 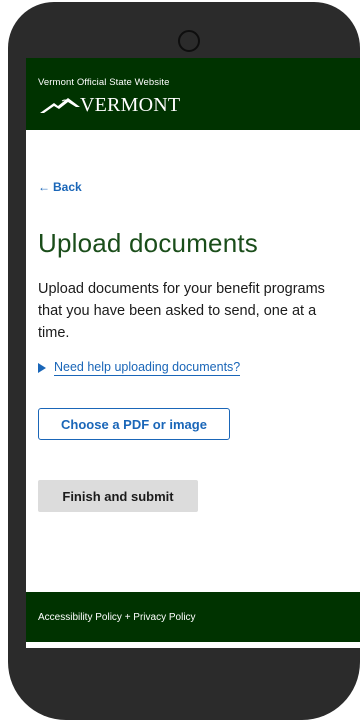 I want to click on site-header: Vermont Official State Website VERMONT, so click(x=193, y=94).